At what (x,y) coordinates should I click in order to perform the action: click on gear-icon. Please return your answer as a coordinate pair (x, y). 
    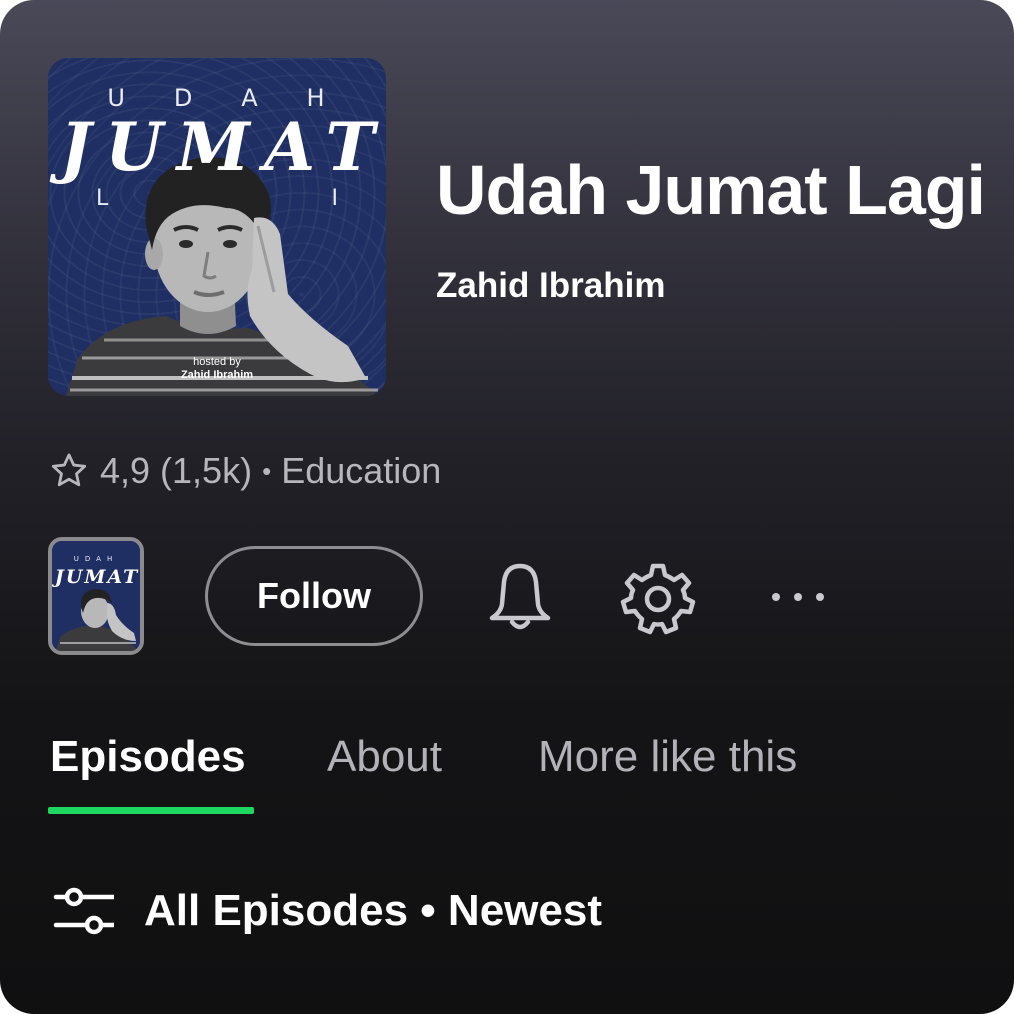
    Looking at the image, I should click on (658, 598).